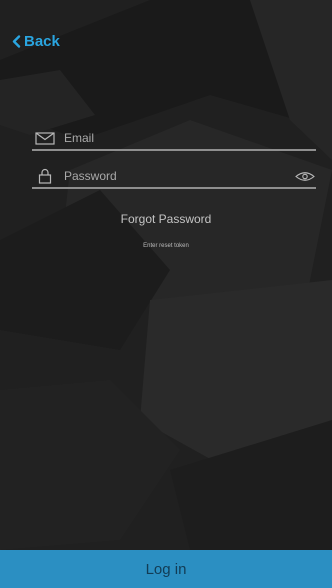  I want to click on password-field, so click(174, 177).